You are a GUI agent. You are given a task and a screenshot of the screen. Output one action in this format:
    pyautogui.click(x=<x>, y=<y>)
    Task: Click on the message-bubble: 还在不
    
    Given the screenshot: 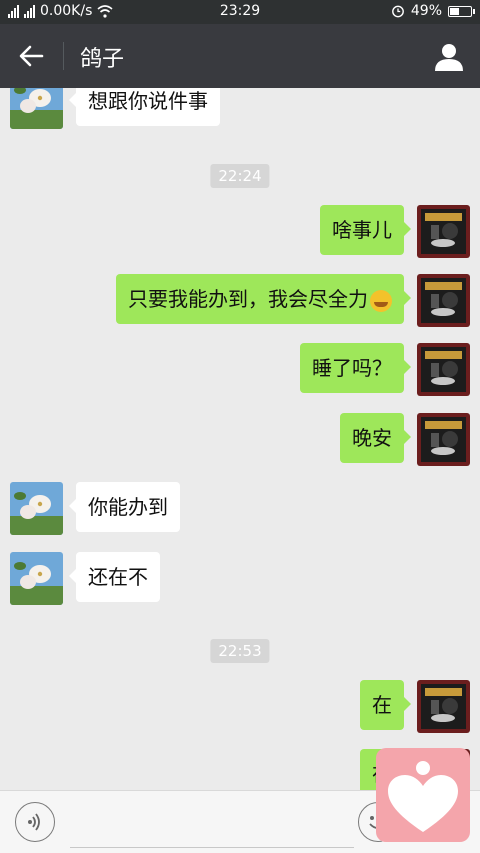 What is the action you would take?
    pyautogui.click(x=114, y=577)
    